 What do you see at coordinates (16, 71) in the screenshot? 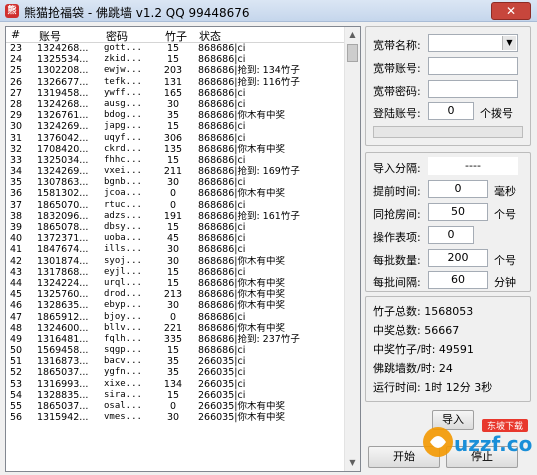
I see `row-index: 25` at bounding box center [16, 71].